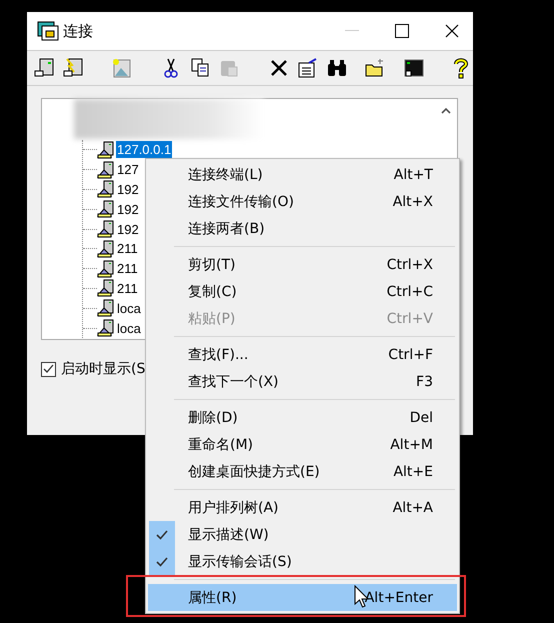 The height and width of the screenshot is (623, 554). Describe the element at coordinates (302, 264) in the screenshot. I see `menu-item: 剪切(T) Ctrl+X` at that location.